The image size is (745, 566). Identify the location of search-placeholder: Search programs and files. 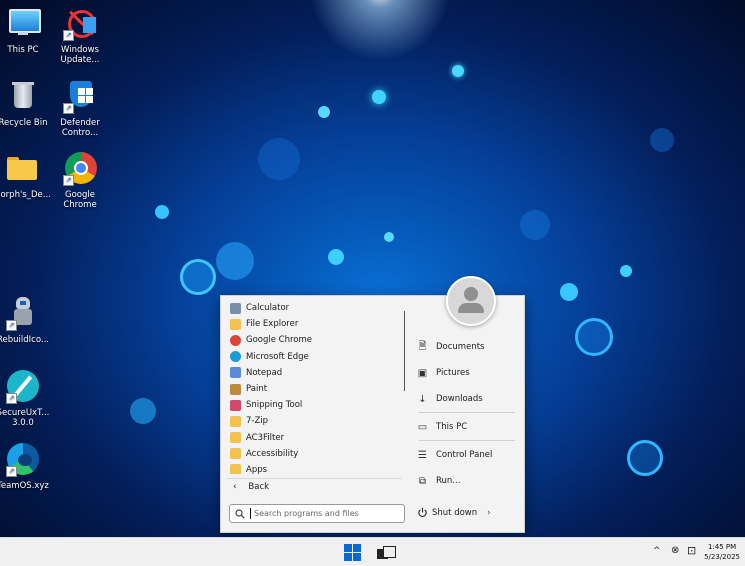
(306, 513).